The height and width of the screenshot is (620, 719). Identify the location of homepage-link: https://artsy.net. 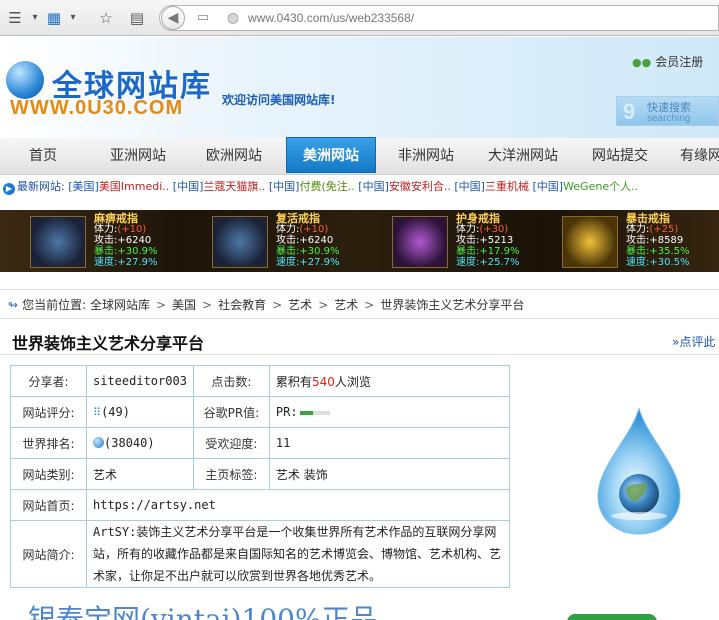
(298, 505).